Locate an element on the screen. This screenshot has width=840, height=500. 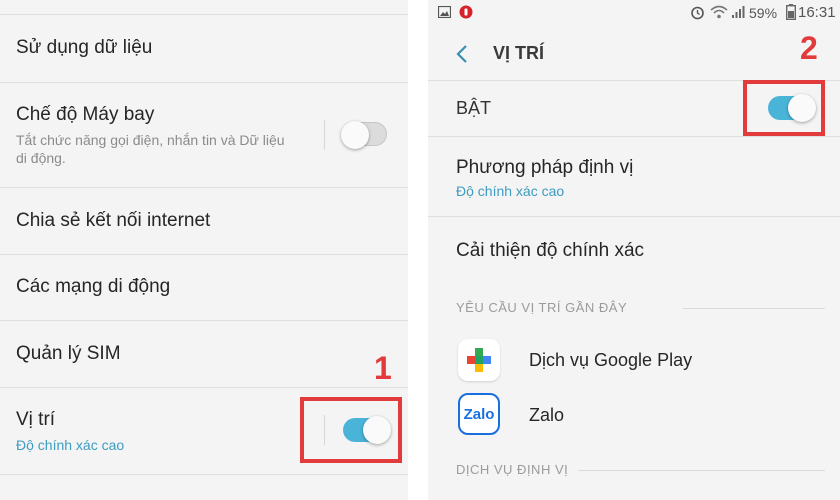
item-title: Quản lý SIM is located at coordinates (68, 353).